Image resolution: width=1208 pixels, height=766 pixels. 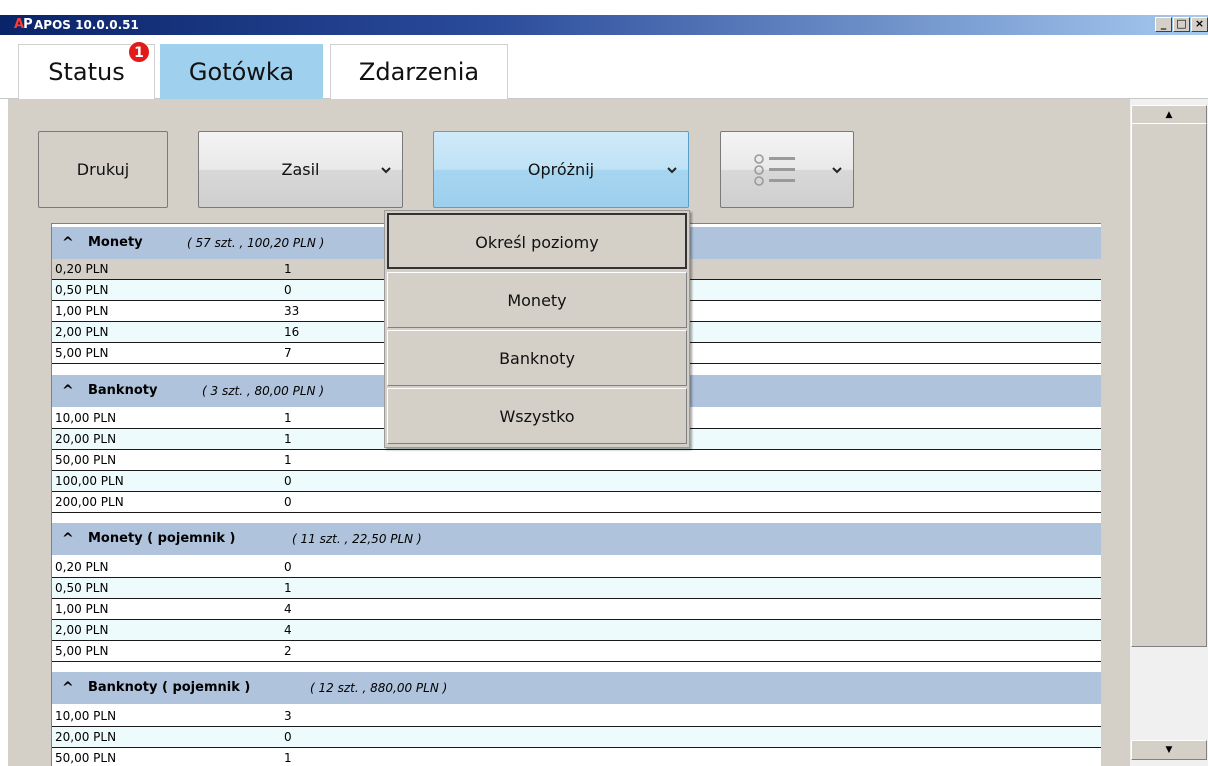 I want to click on list-icon, so click(x=775, y=170).